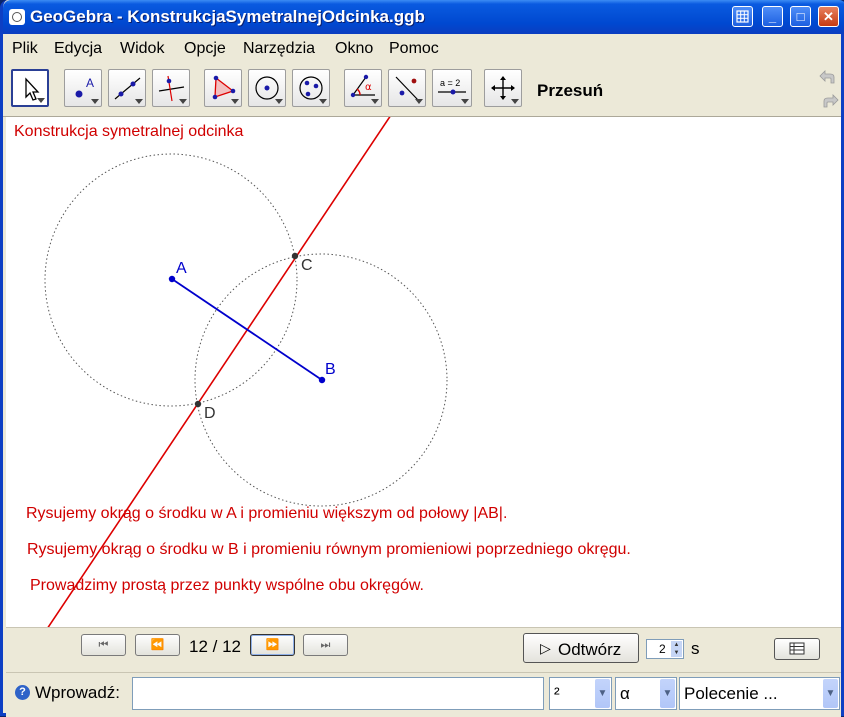 The image size is (844, 717). What do you see at coordinates (829, 77) in the screenshot?
I see `undo-icon` at bounding box center [829, 77].